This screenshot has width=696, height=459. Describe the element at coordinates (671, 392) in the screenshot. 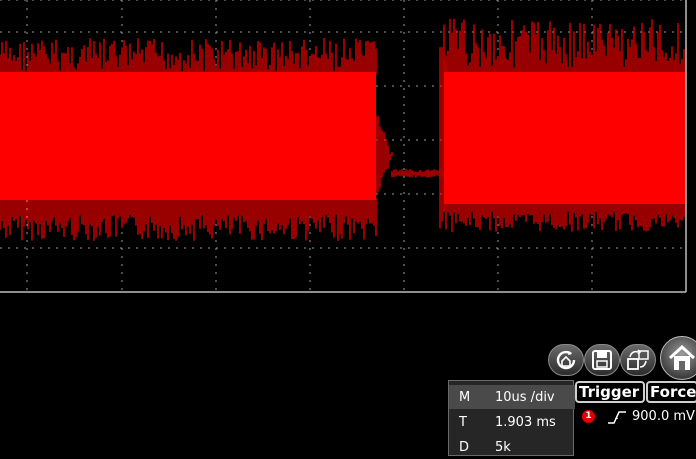

I see `force-button: Force` at that location.